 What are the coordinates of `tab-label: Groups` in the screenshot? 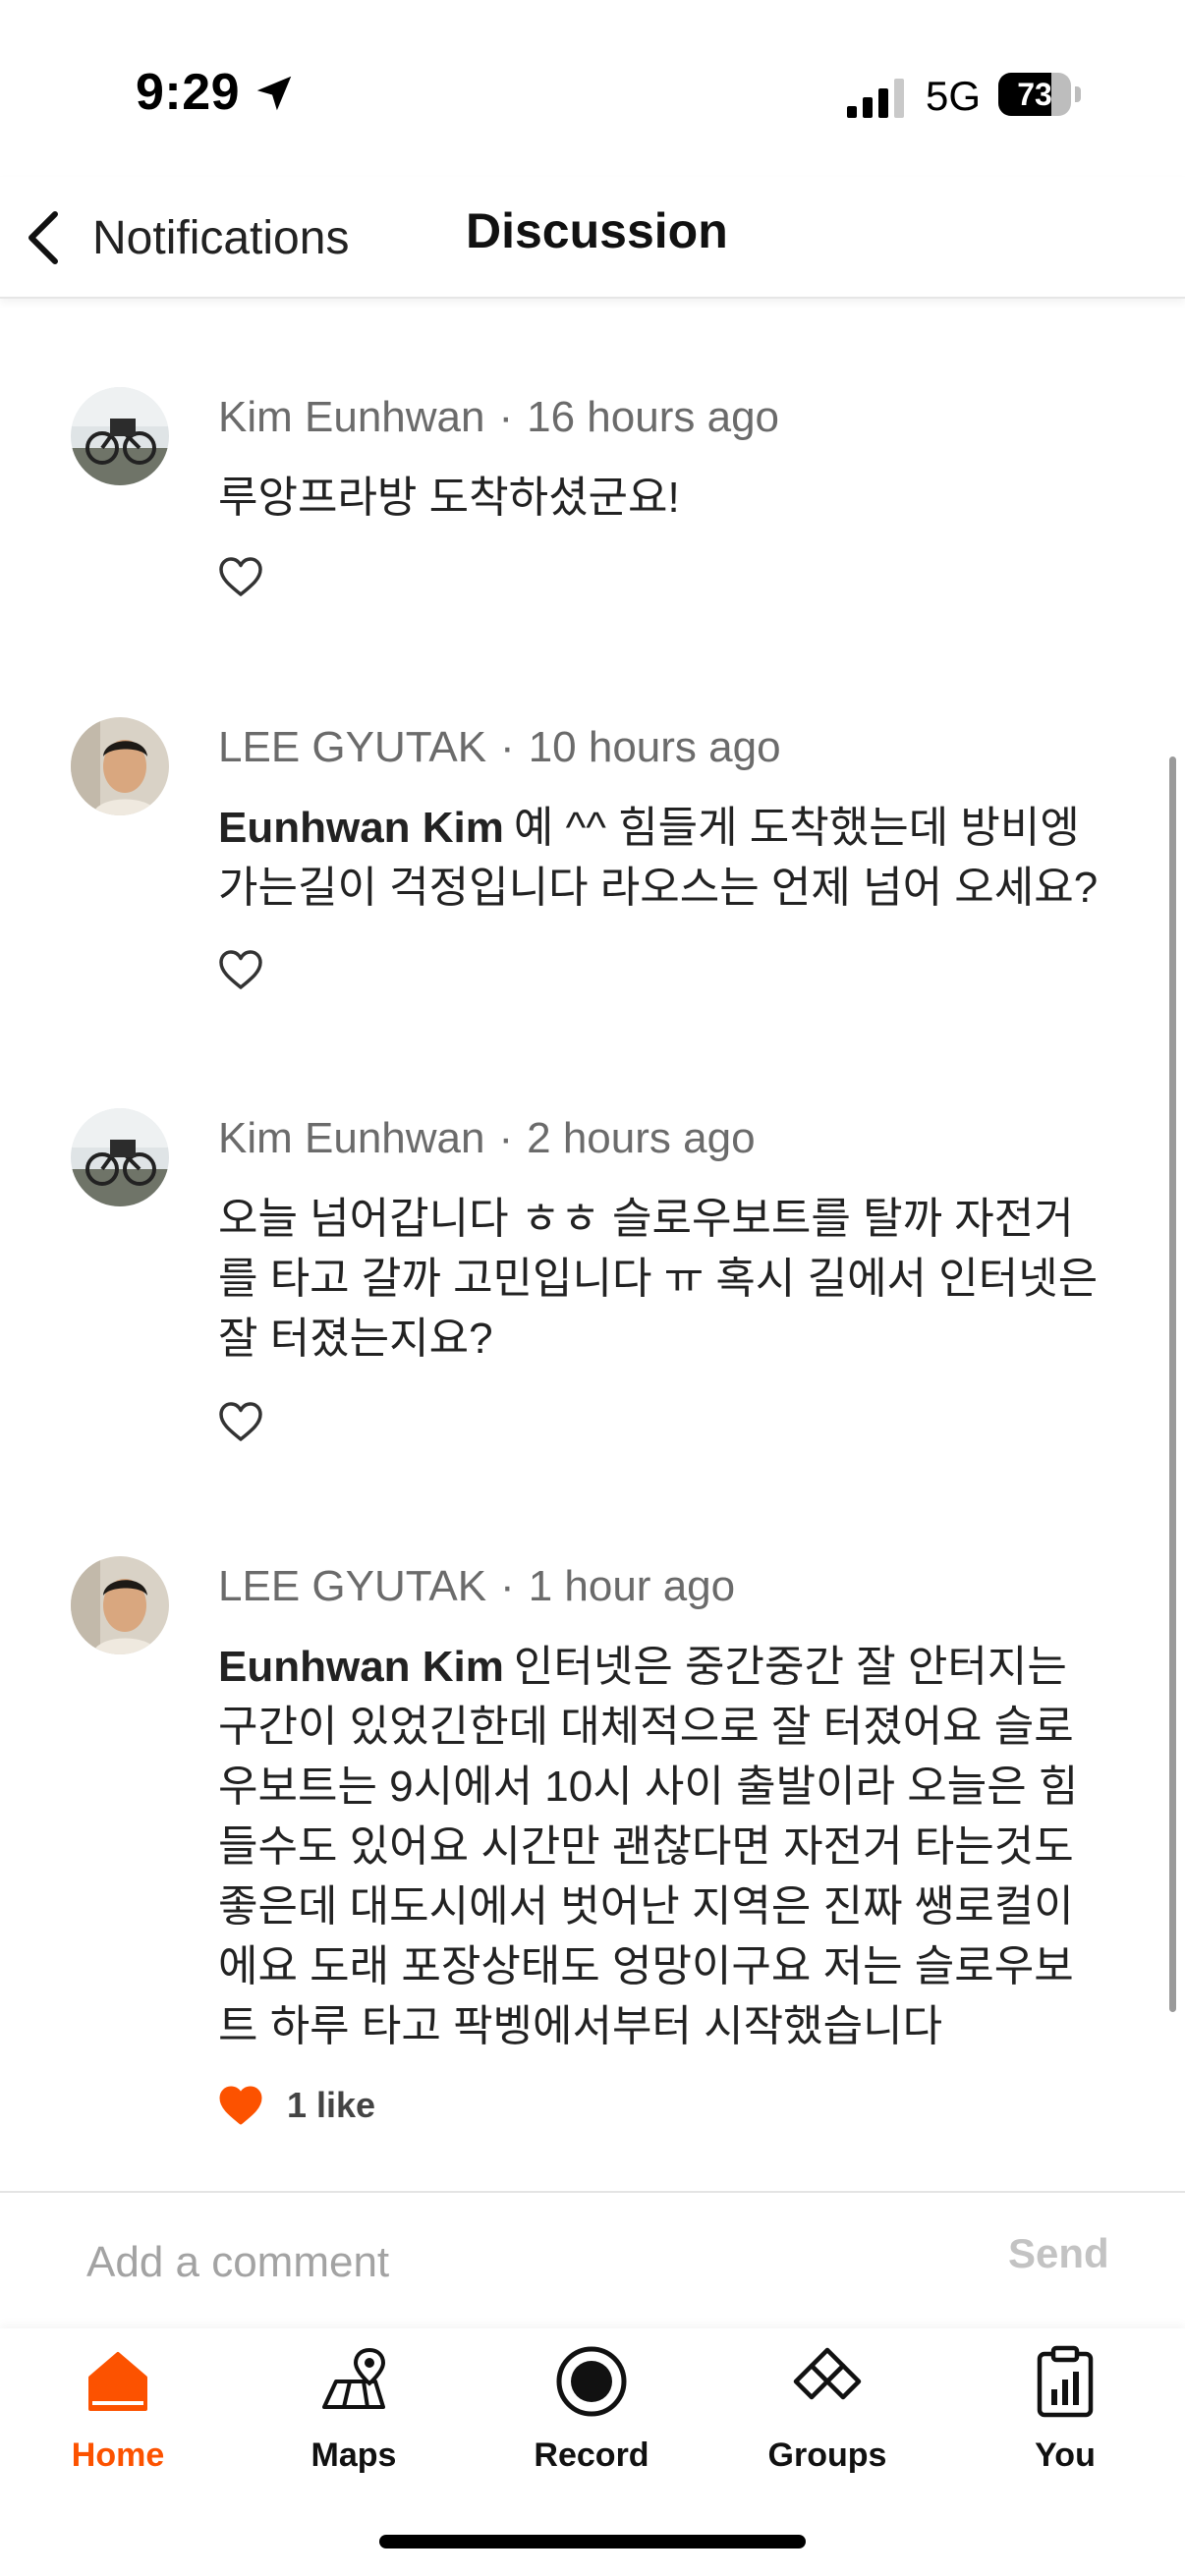 It's located at (827, 2455).